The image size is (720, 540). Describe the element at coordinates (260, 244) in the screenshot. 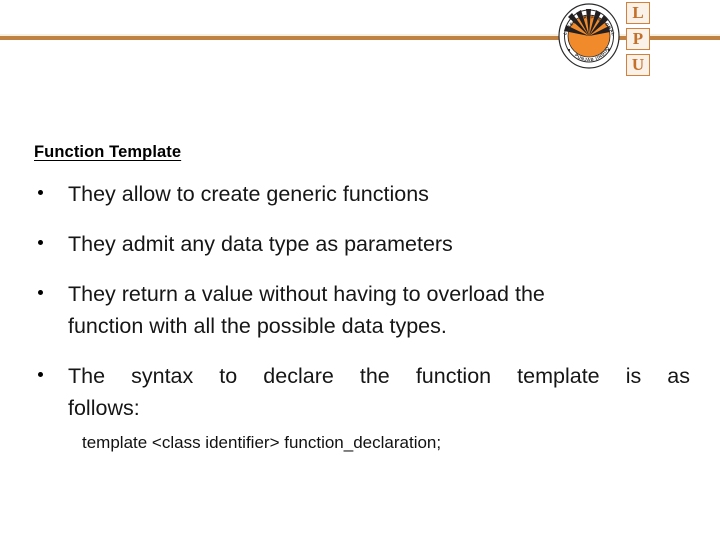

I see `bullet-line: They admit any data type as parameters` at that location.